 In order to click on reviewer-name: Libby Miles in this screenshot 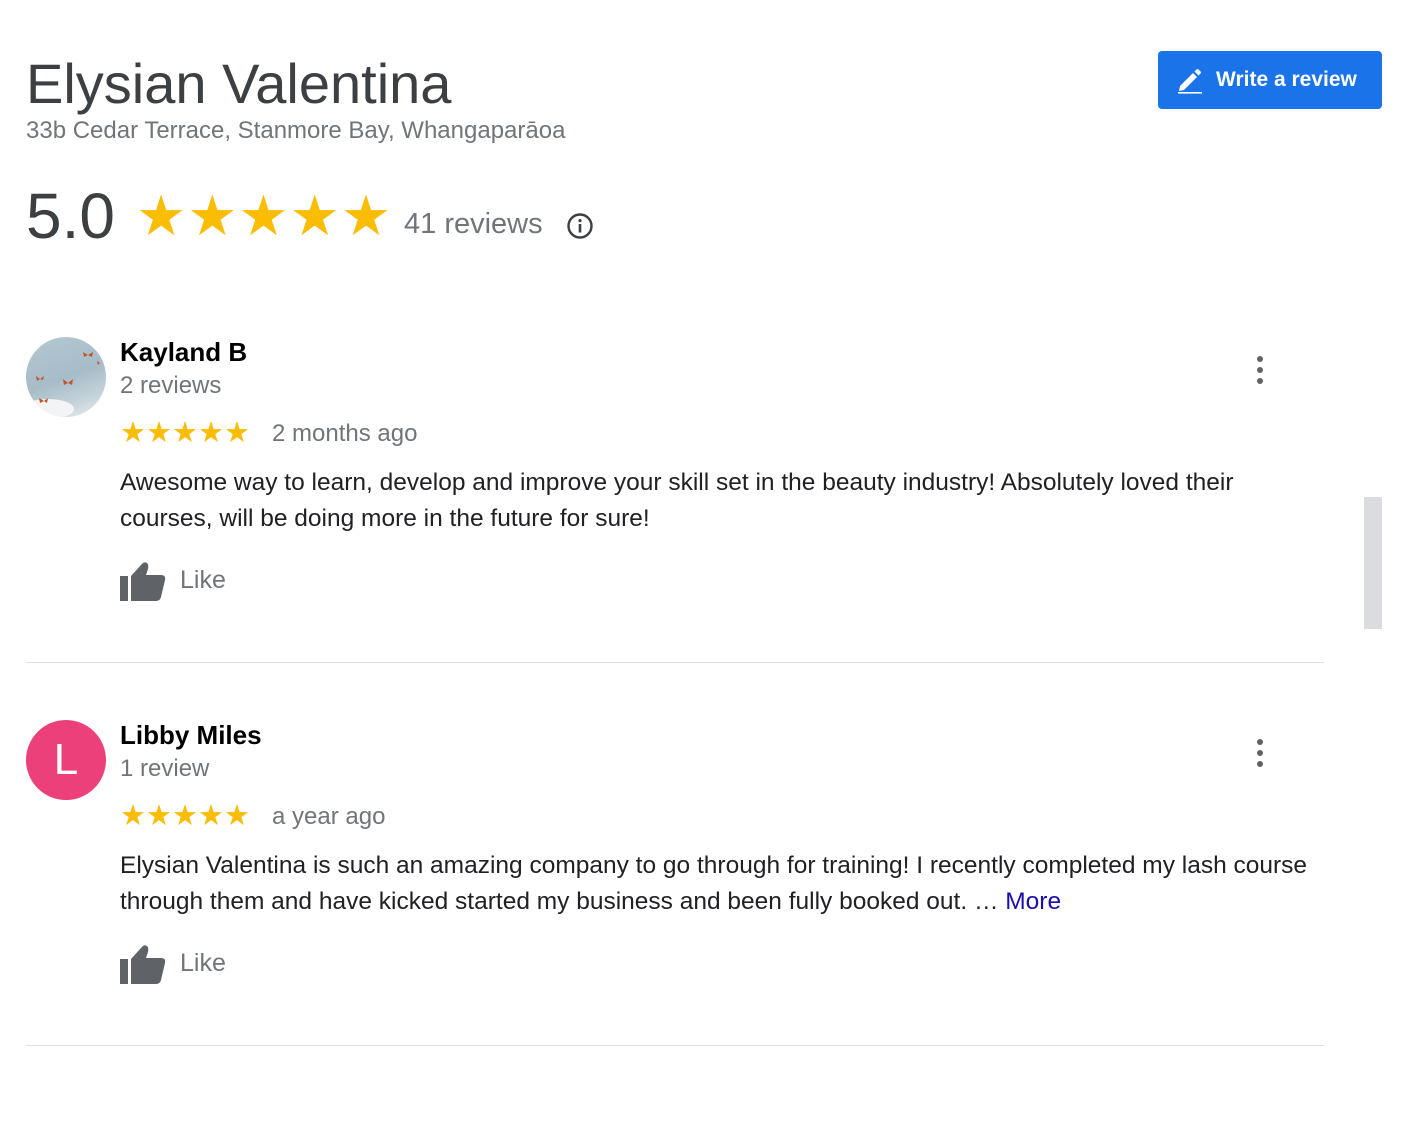, I will do `click(191, 735)`.